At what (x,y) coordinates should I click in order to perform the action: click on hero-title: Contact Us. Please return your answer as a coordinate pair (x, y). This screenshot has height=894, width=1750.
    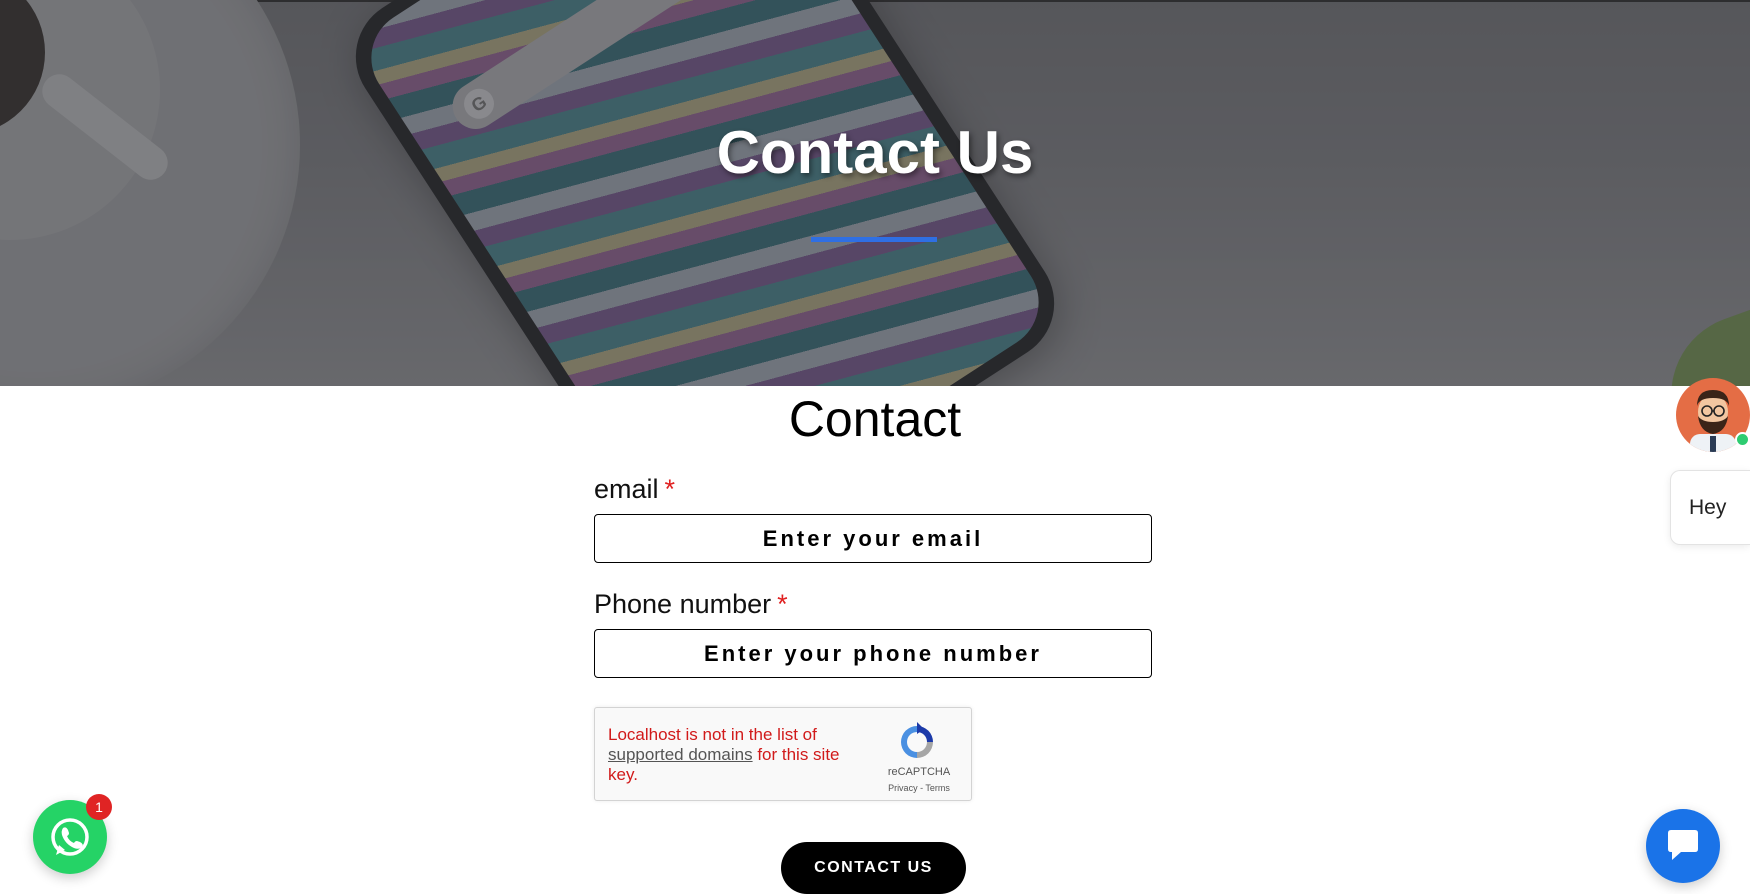
    Looking at the image, I should click on (875, 152).